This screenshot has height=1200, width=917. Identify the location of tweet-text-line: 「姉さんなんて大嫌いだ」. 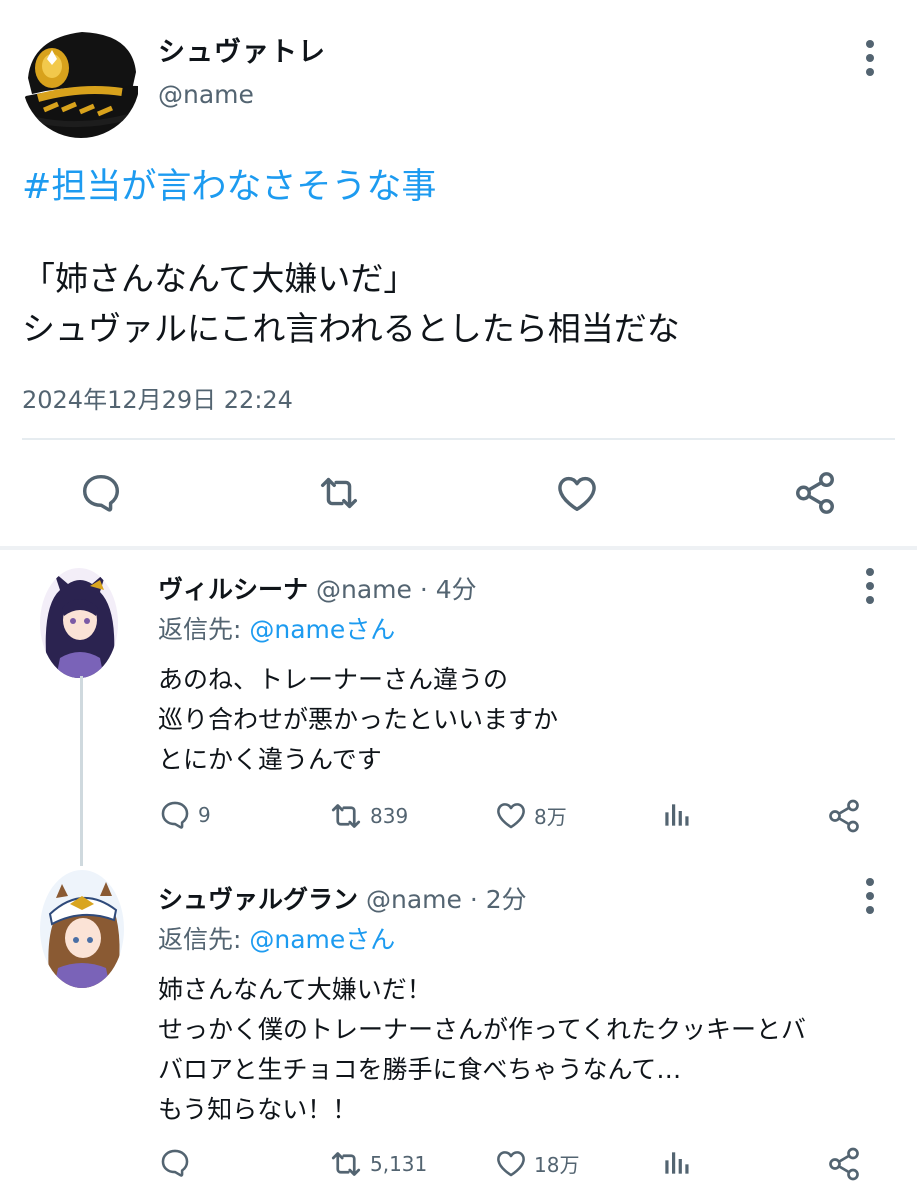
(219, 278).